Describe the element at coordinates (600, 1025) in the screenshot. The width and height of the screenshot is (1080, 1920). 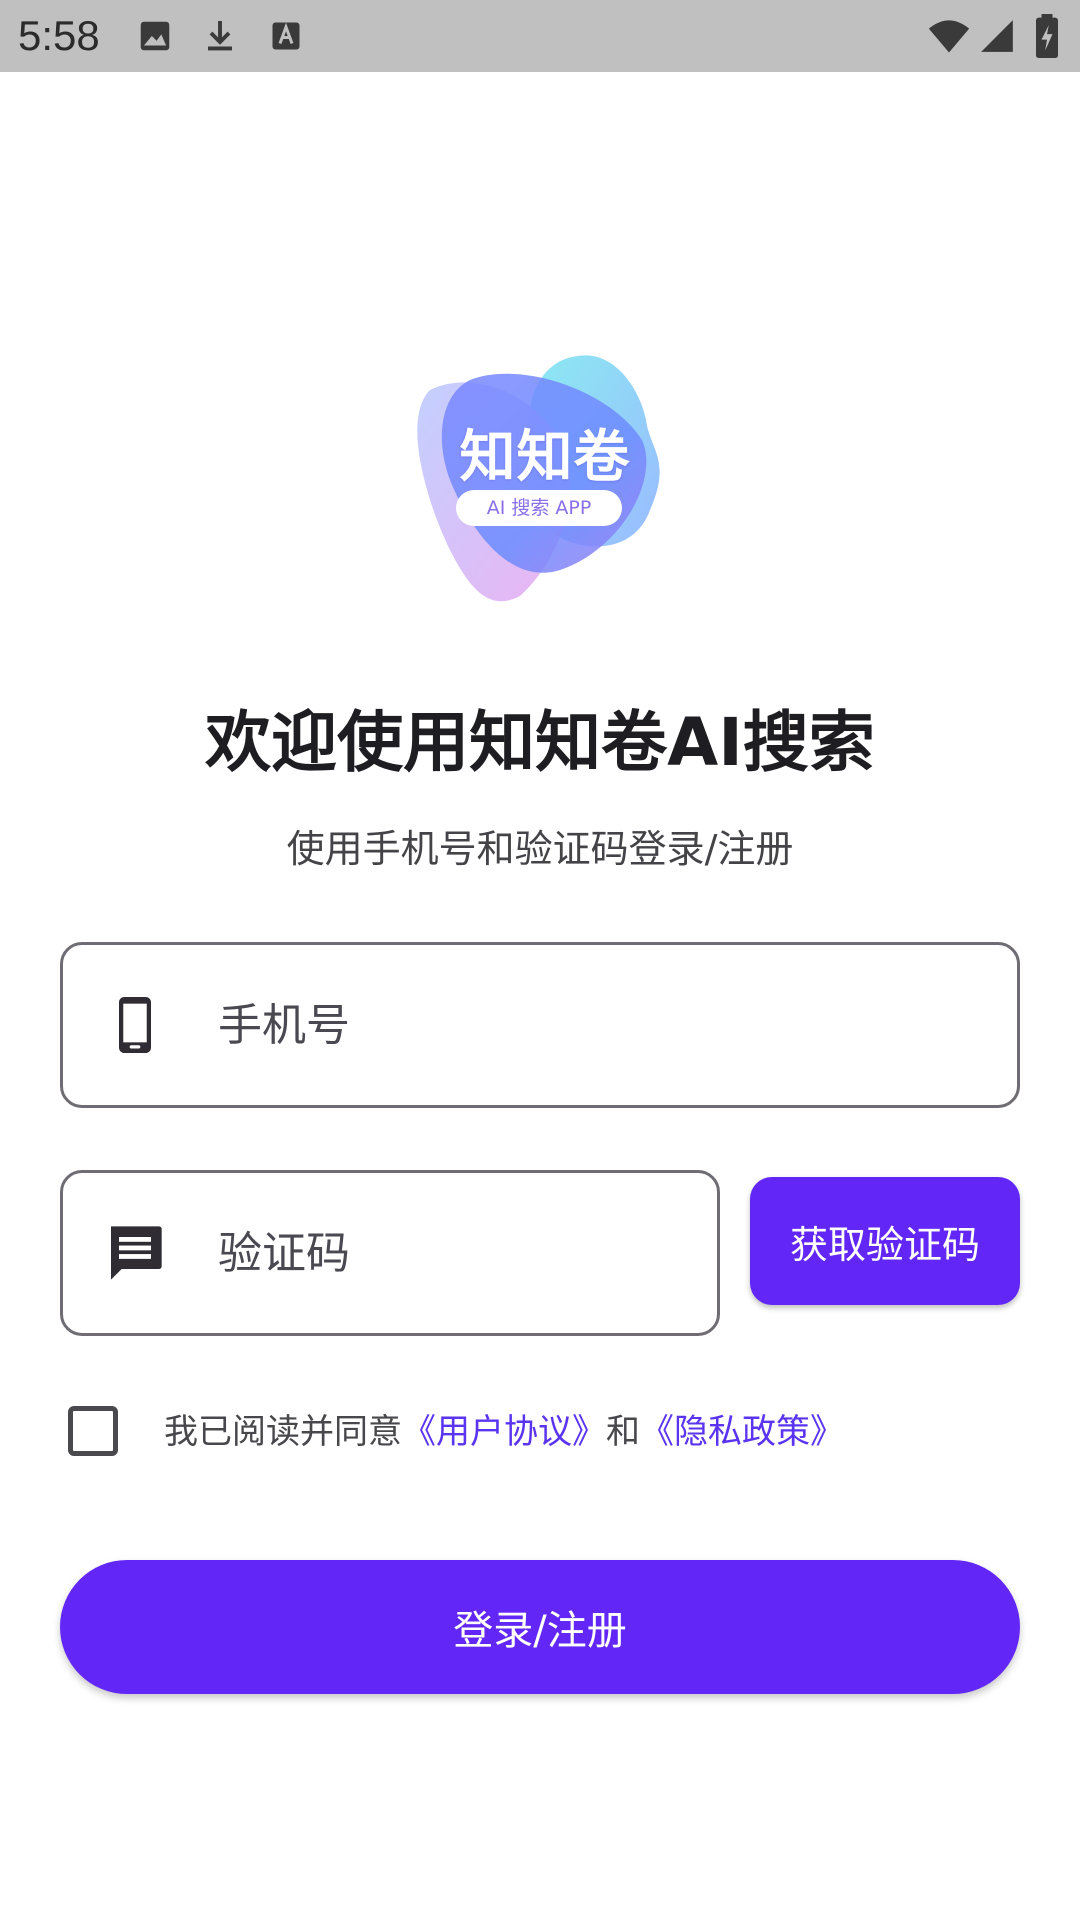
I see `phone-input` at that location.